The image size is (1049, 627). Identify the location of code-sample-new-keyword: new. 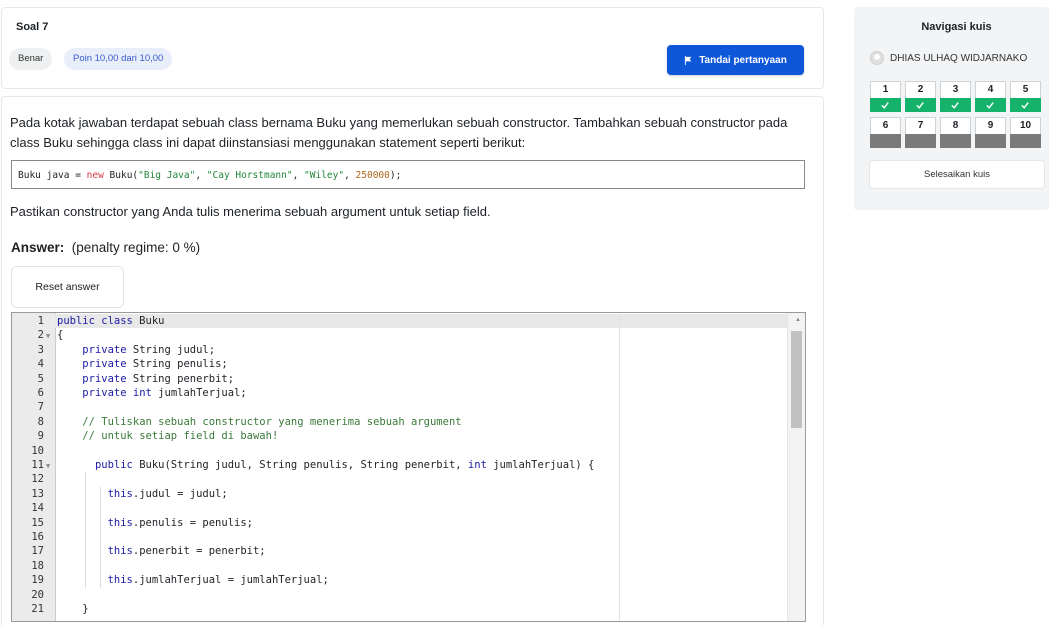
(95, 175).